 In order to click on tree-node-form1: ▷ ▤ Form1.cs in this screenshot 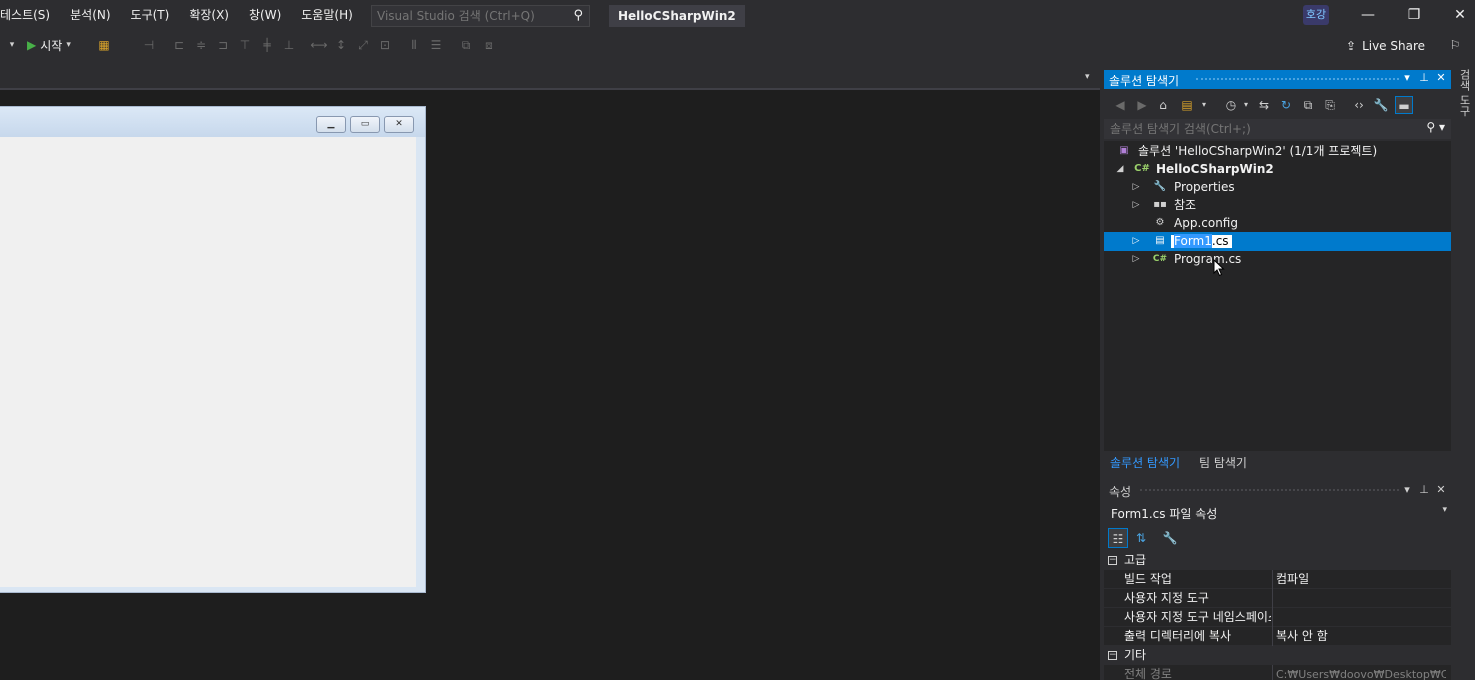, I will do `click(1277, 241)`.